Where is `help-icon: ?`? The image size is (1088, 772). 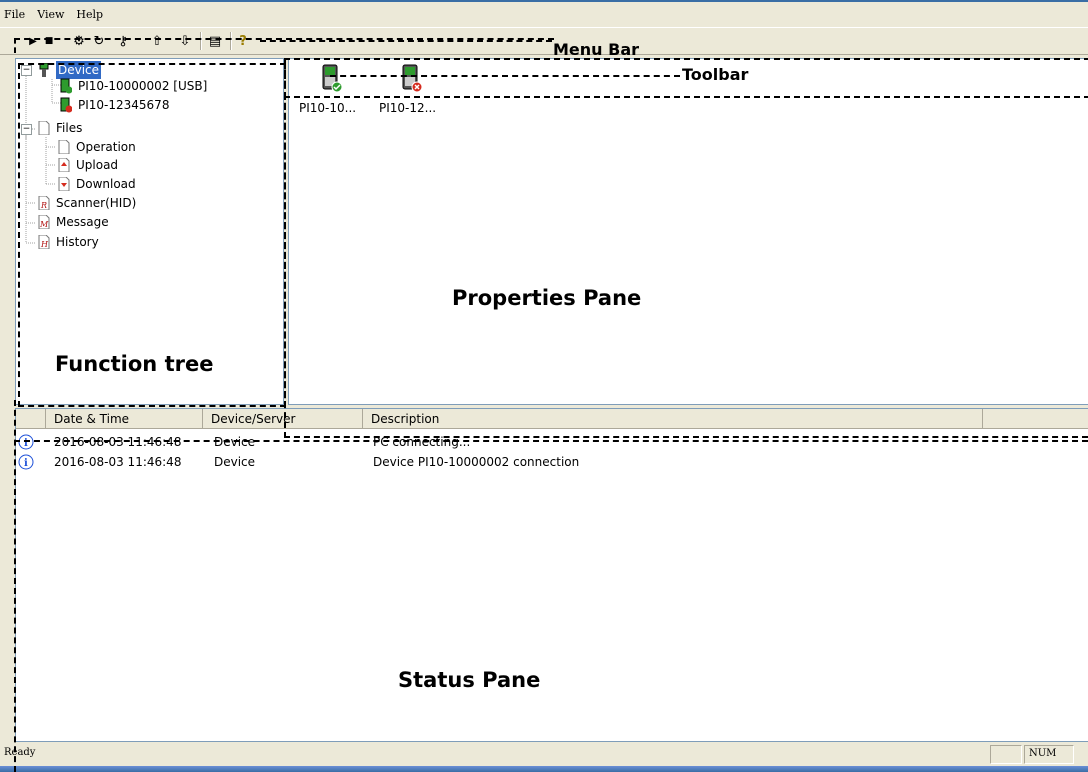 help-icon: ? is located at coordinates (243, 41).